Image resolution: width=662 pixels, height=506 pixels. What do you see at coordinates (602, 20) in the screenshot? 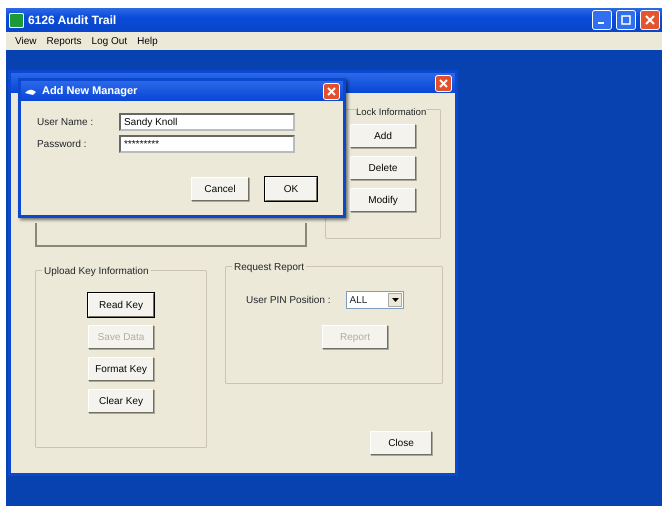
I see `minimize-button` at bounding box center [602, 20].